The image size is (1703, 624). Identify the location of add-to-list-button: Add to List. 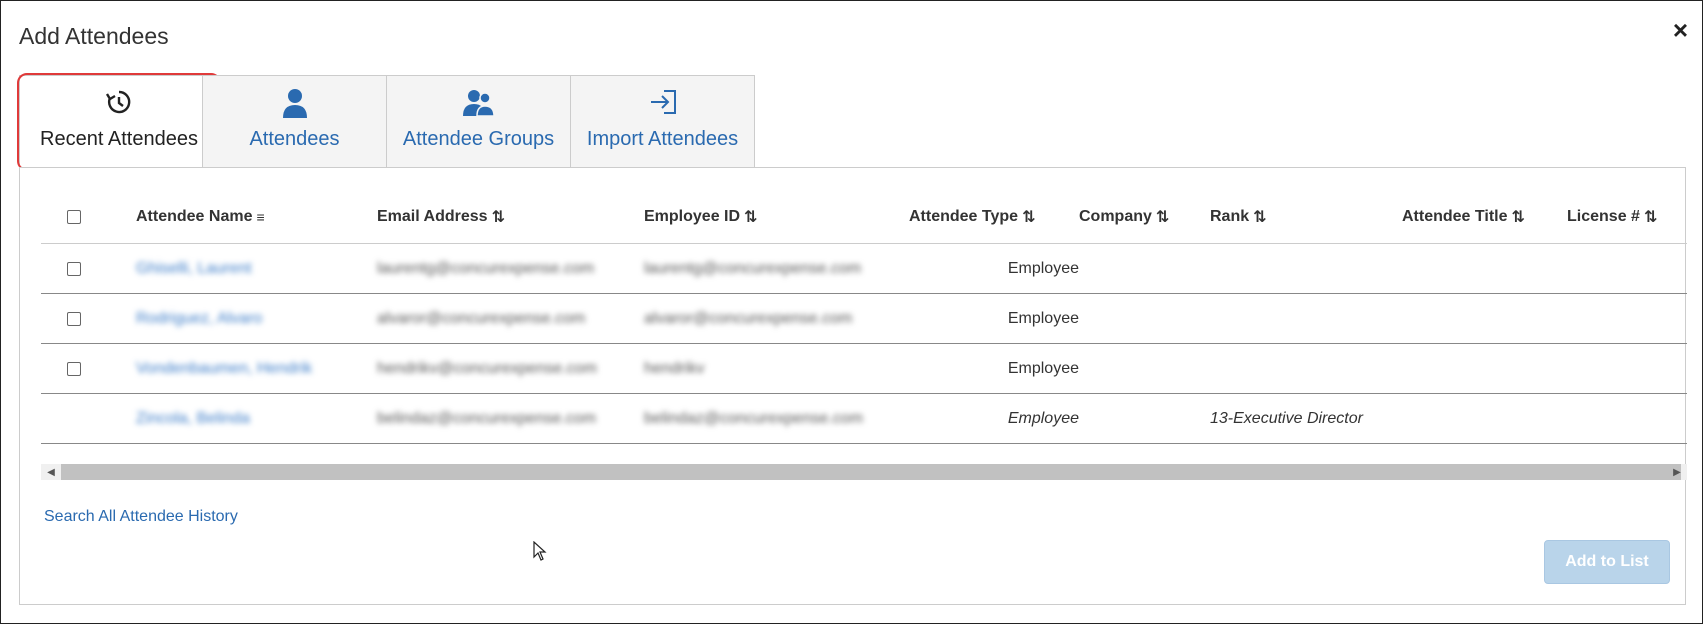
(1607, 562).